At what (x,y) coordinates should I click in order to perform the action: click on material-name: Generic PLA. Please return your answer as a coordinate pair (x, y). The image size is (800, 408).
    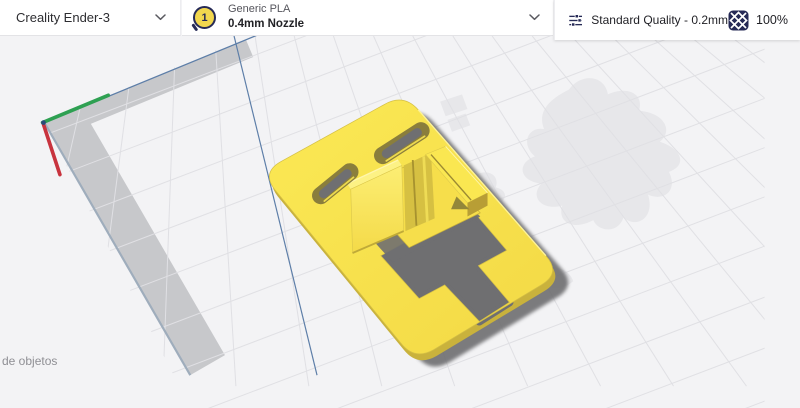
    Looking at the image, I should click on (259, 9).